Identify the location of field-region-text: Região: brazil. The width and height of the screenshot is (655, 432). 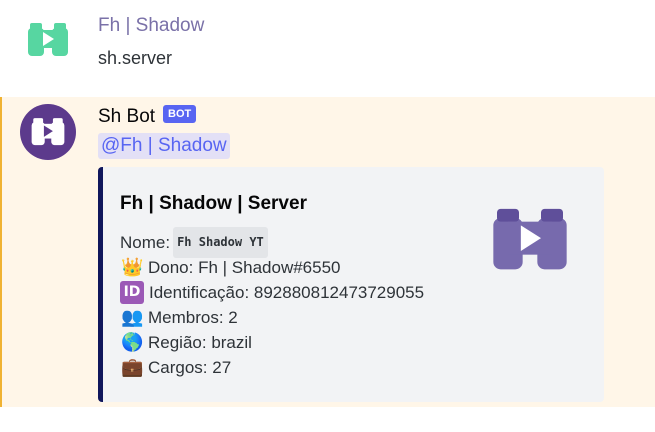
(200, 342).